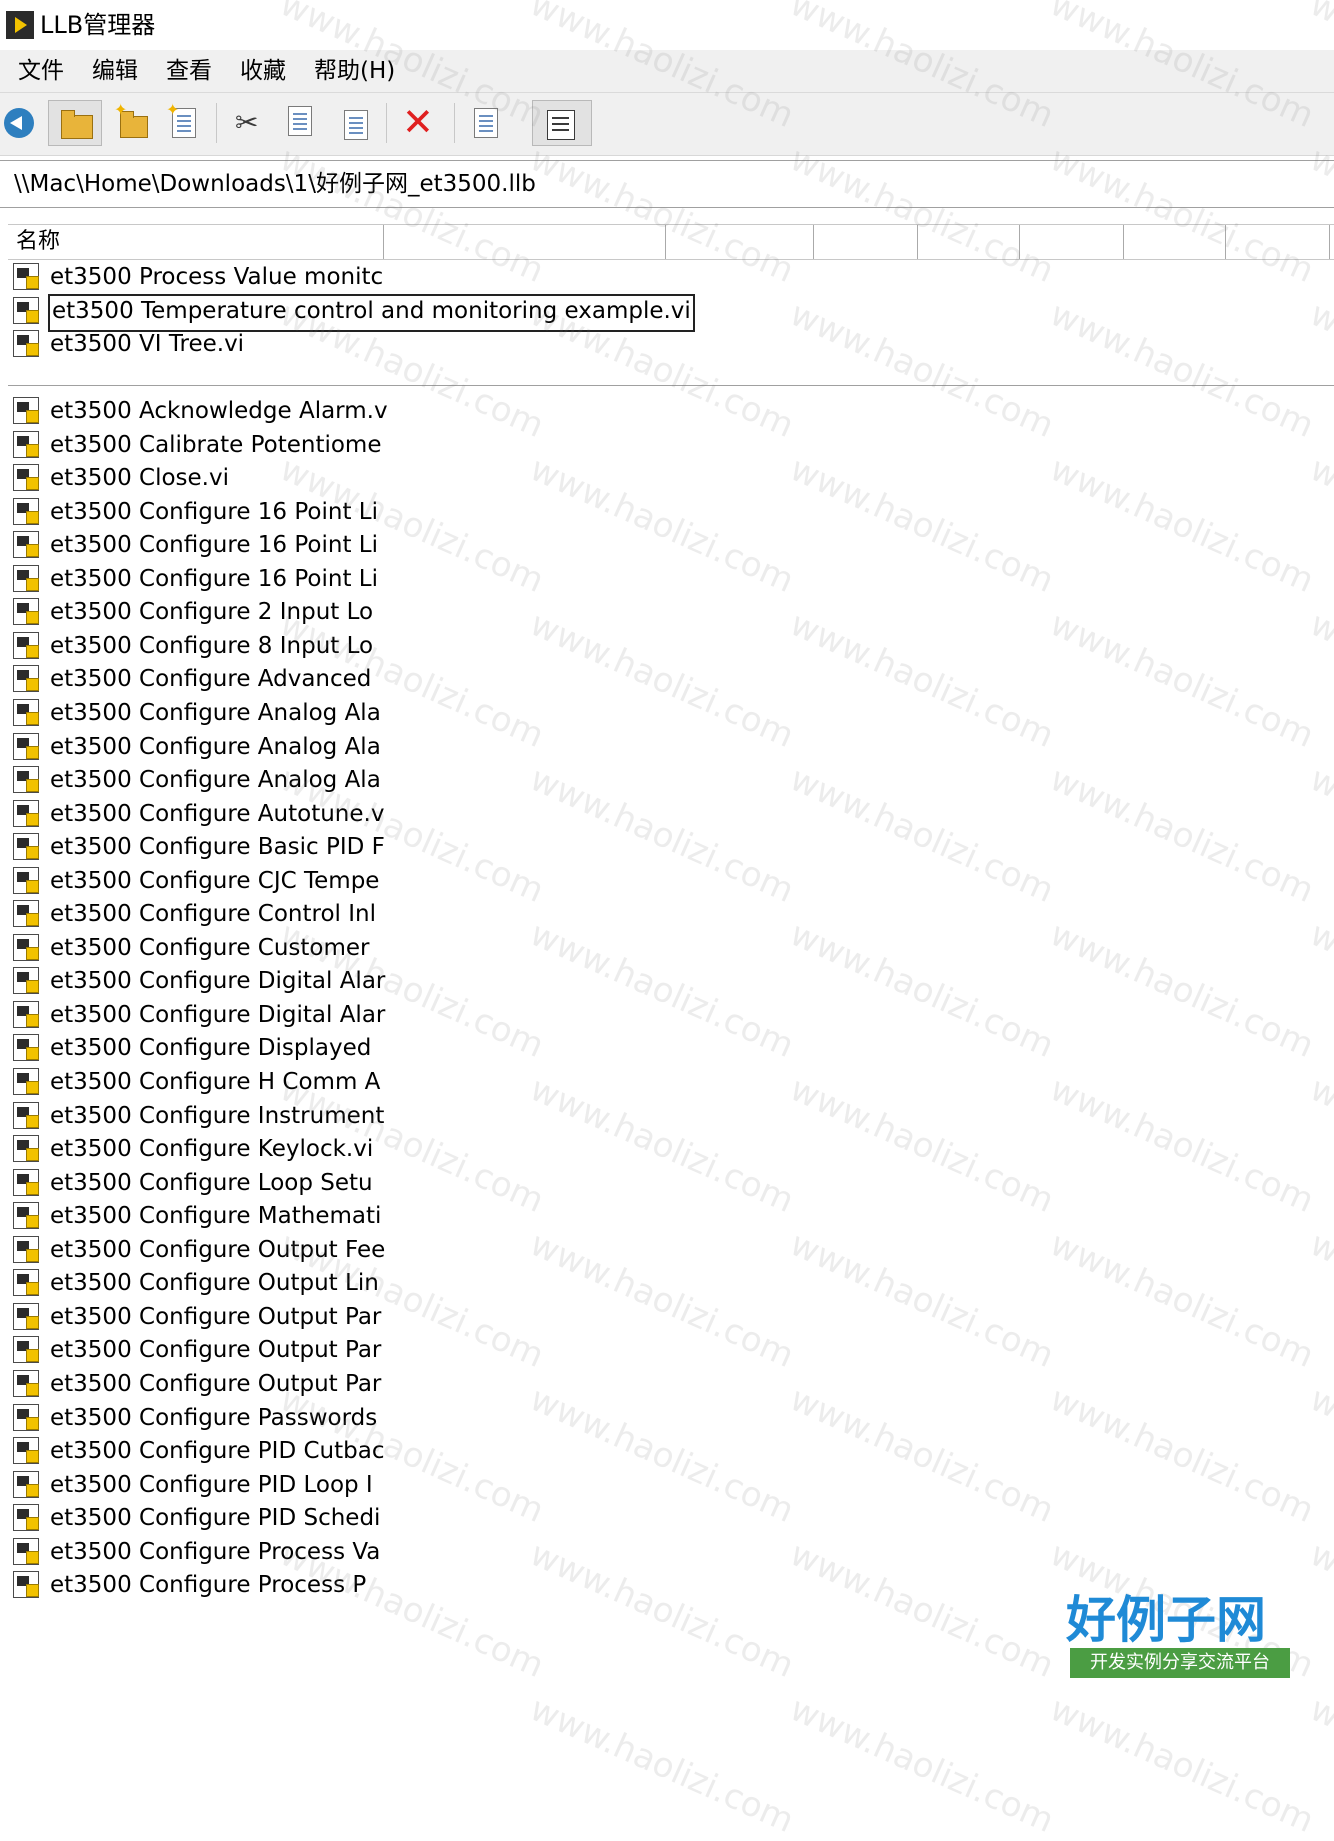  I want to click on list-item-label: et3500 Calibrate Potentiome, so click(216, 444).